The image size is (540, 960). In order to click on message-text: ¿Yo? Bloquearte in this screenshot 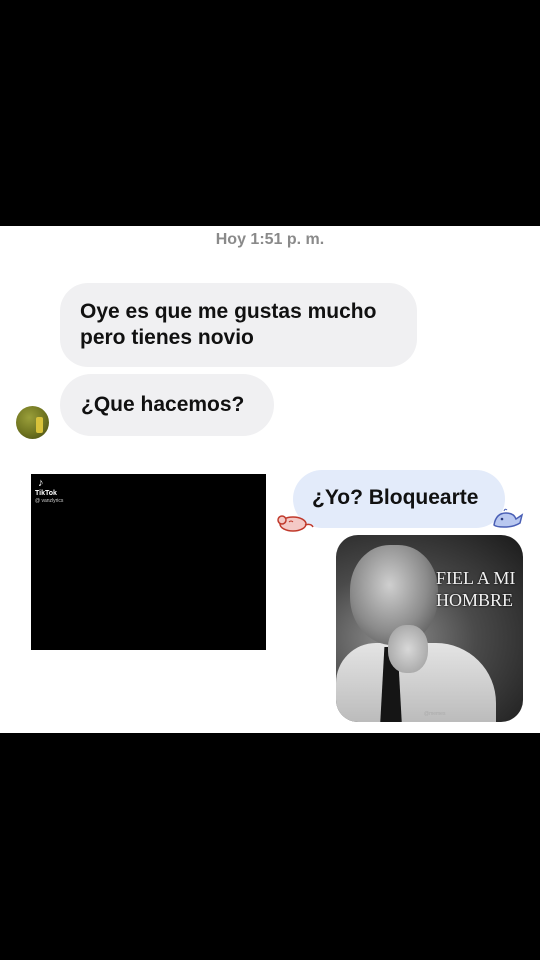, I will do `click(395, 497)`.